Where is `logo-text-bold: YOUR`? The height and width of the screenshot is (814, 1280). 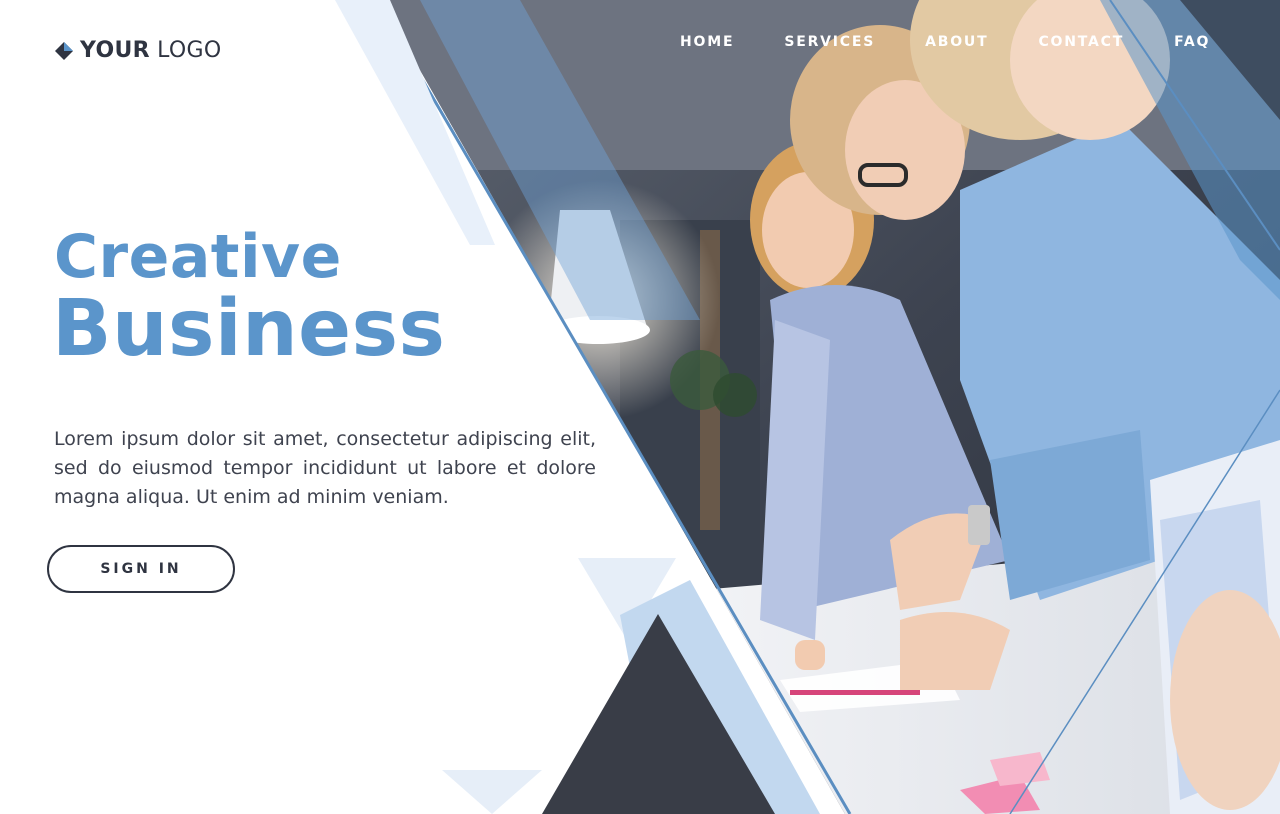
logo-text-bold: YOUR is located at coordinates (115, 50).